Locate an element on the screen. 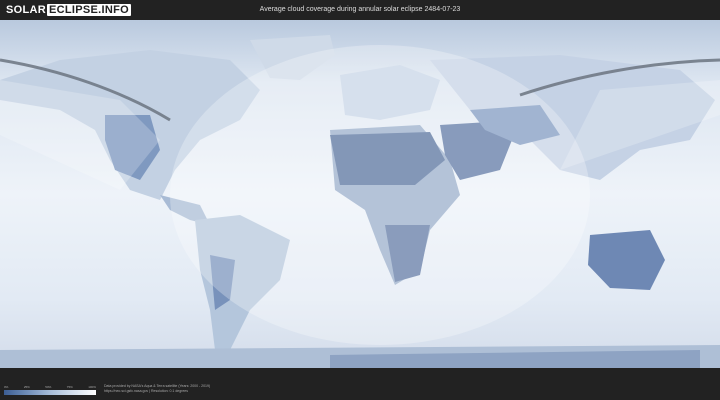 The width and height of the screenshot is (720, 400). legend-color-bar is located at coordinates (50, 392).